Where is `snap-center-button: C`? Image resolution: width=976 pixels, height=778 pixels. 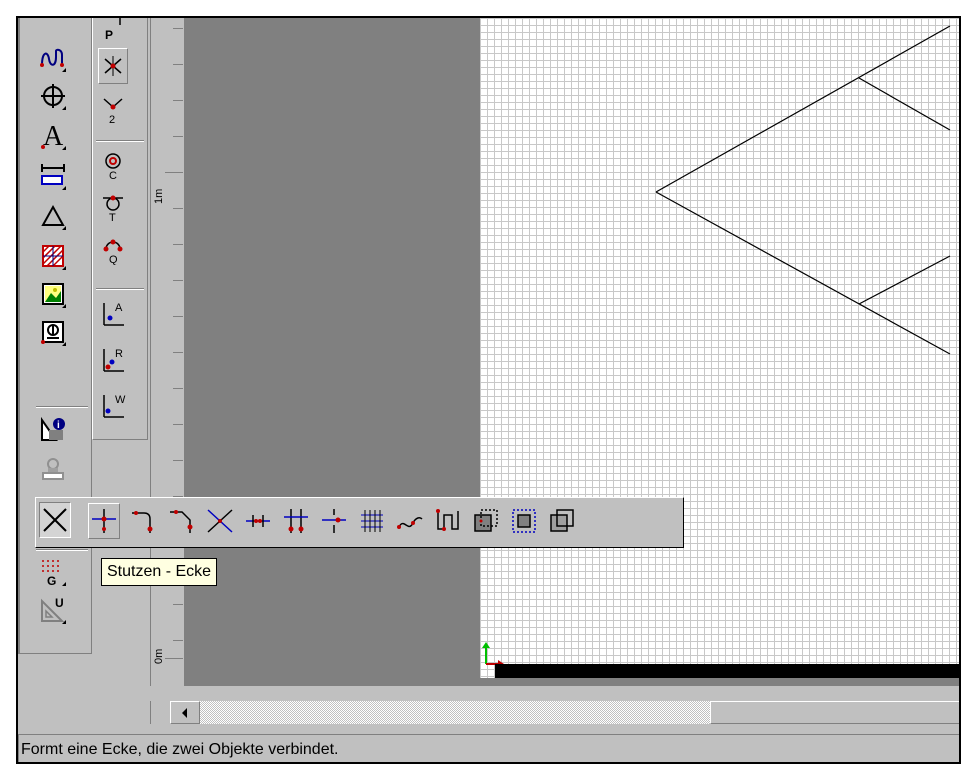
snap-center-button: C is located at coordinates (113, 166).